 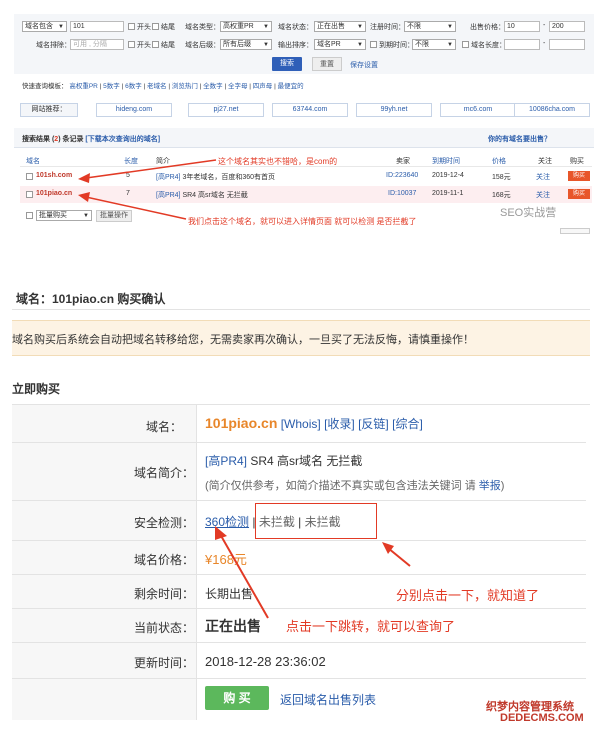 What do you see at coordinates (91, 299) in the screenshot?
I see `page-title: 域名：101piao.cn 购买确认` at bounding box center [91, 299].